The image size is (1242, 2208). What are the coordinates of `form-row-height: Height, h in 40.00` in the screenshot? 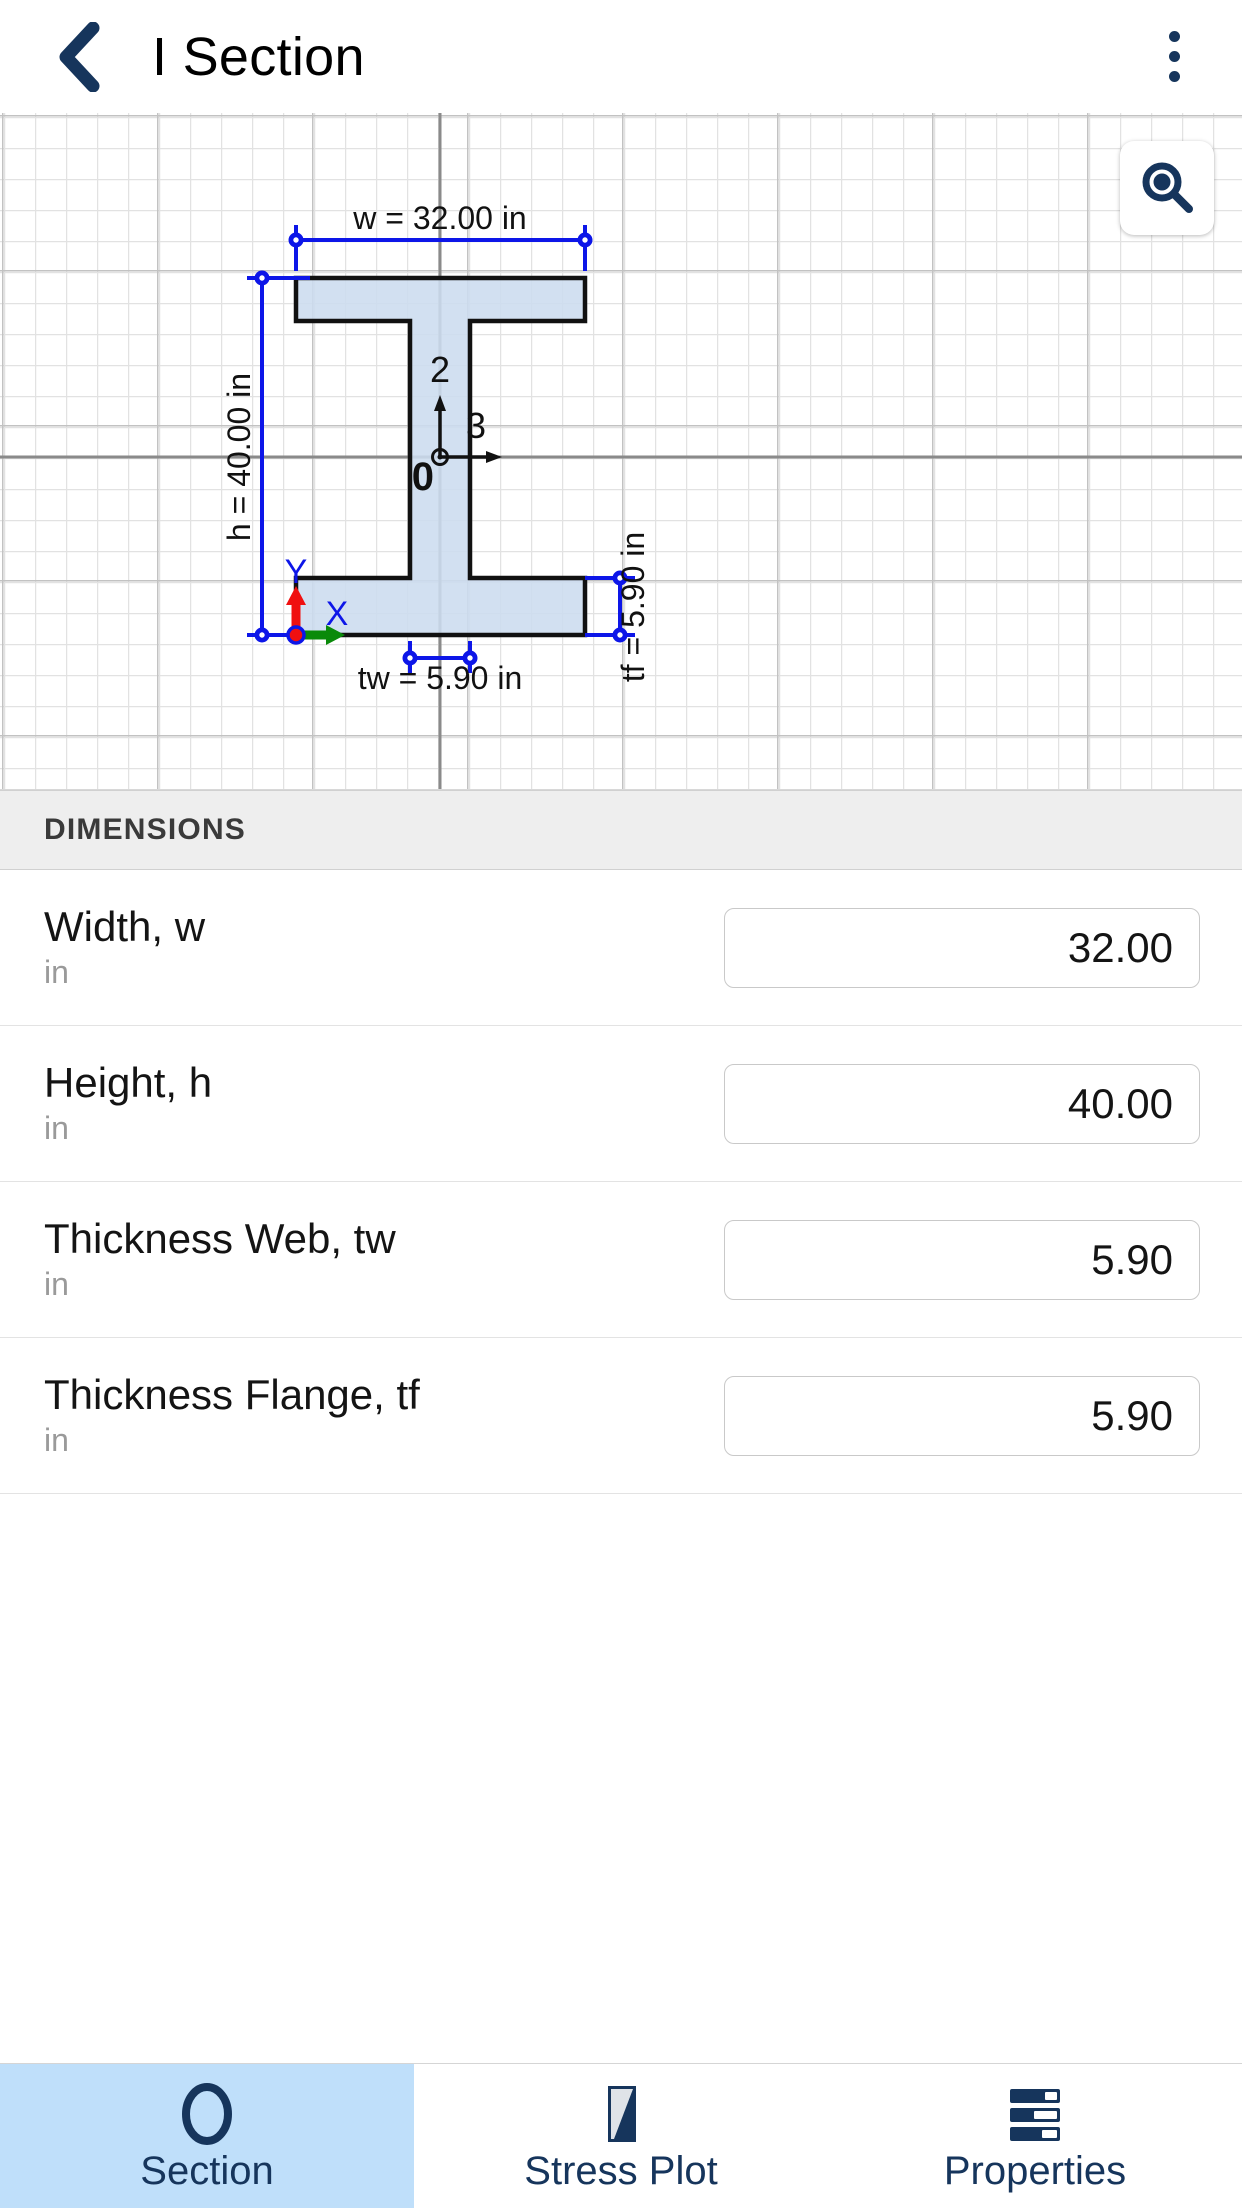 It's located at (621, 1104).